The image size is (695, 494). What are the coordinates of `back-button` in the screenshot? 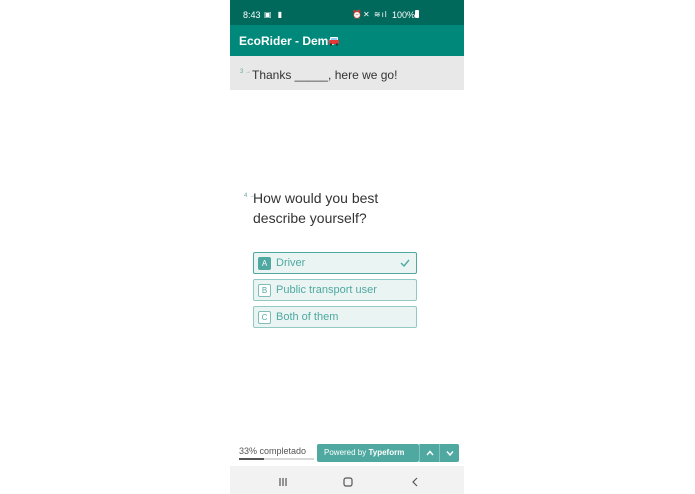 It's located at (415, 483).